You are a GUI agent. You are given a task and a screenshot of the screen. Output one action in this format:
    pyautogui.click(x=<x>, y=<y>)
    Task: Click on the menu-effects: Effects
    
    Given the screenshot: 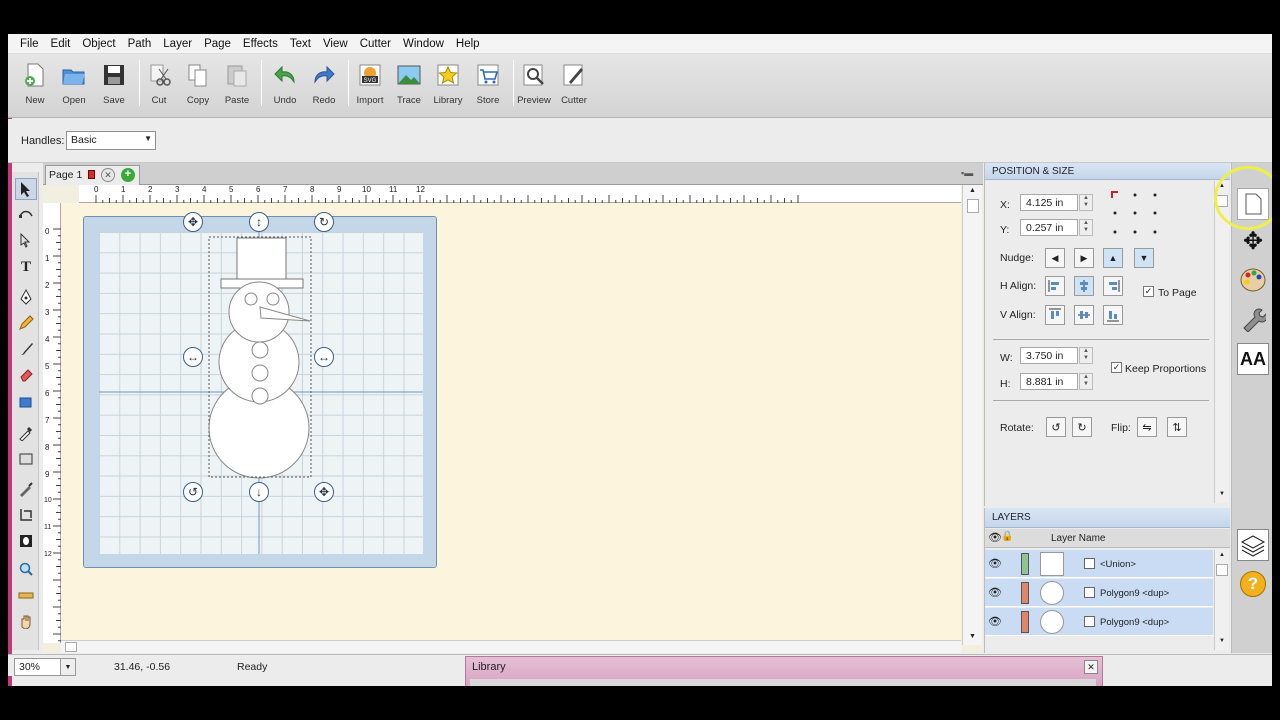 What is the action you would take?
    pyautogui.click(x=260, y=44)
    